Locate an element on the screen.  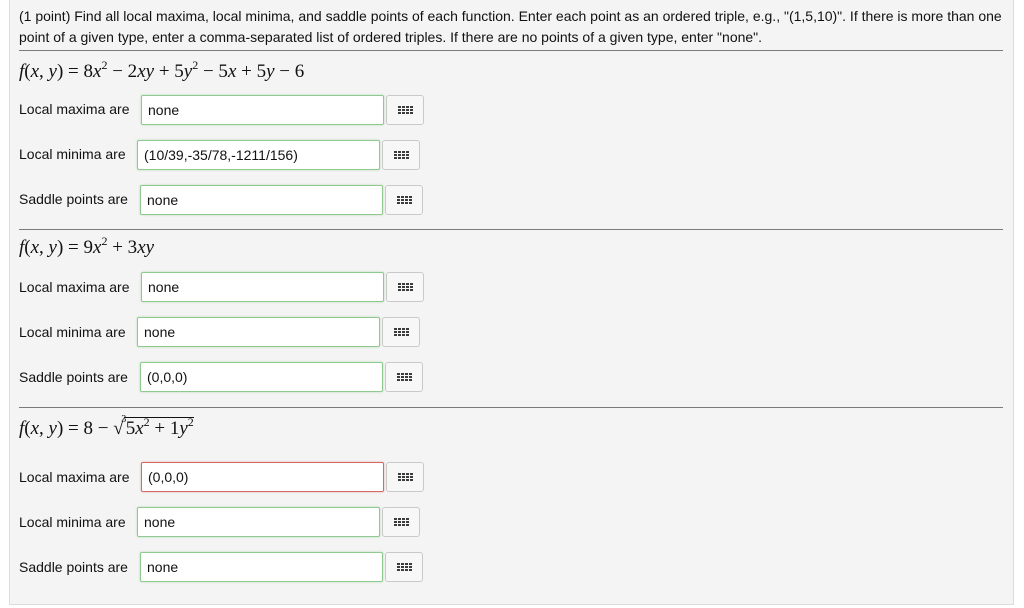
function-2: f(x, y) = 9x2 + 3xy is located at coordinates (87, 246).